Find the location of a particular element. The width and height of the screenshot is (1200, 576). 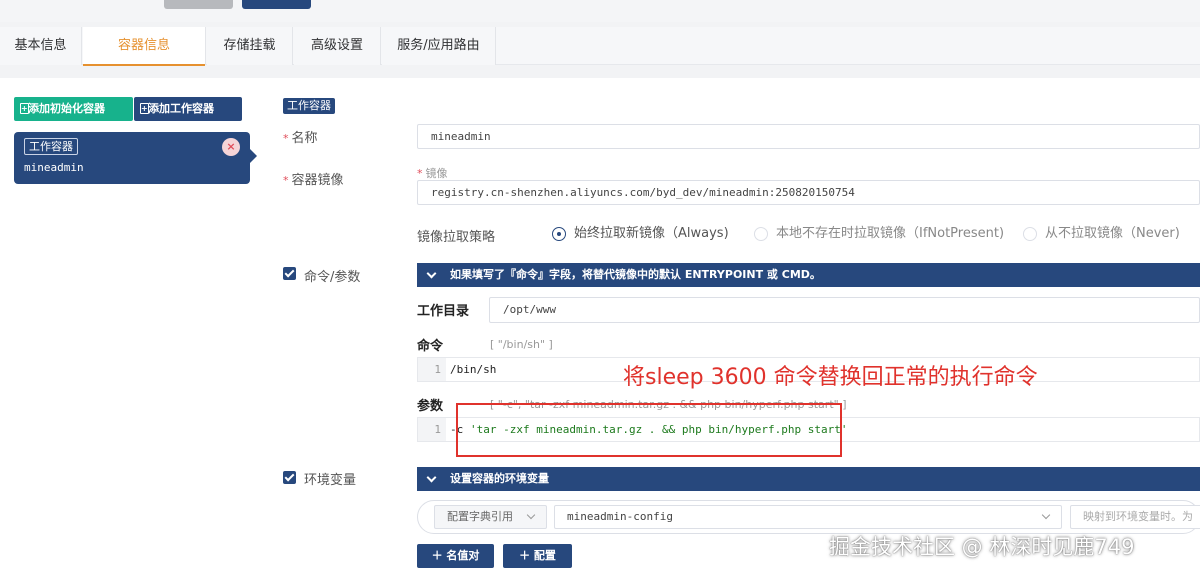

env-var-row: 配置字典引用 mineadmin-config 映射到环境变量时。为 is located at coordinates (808, 517).